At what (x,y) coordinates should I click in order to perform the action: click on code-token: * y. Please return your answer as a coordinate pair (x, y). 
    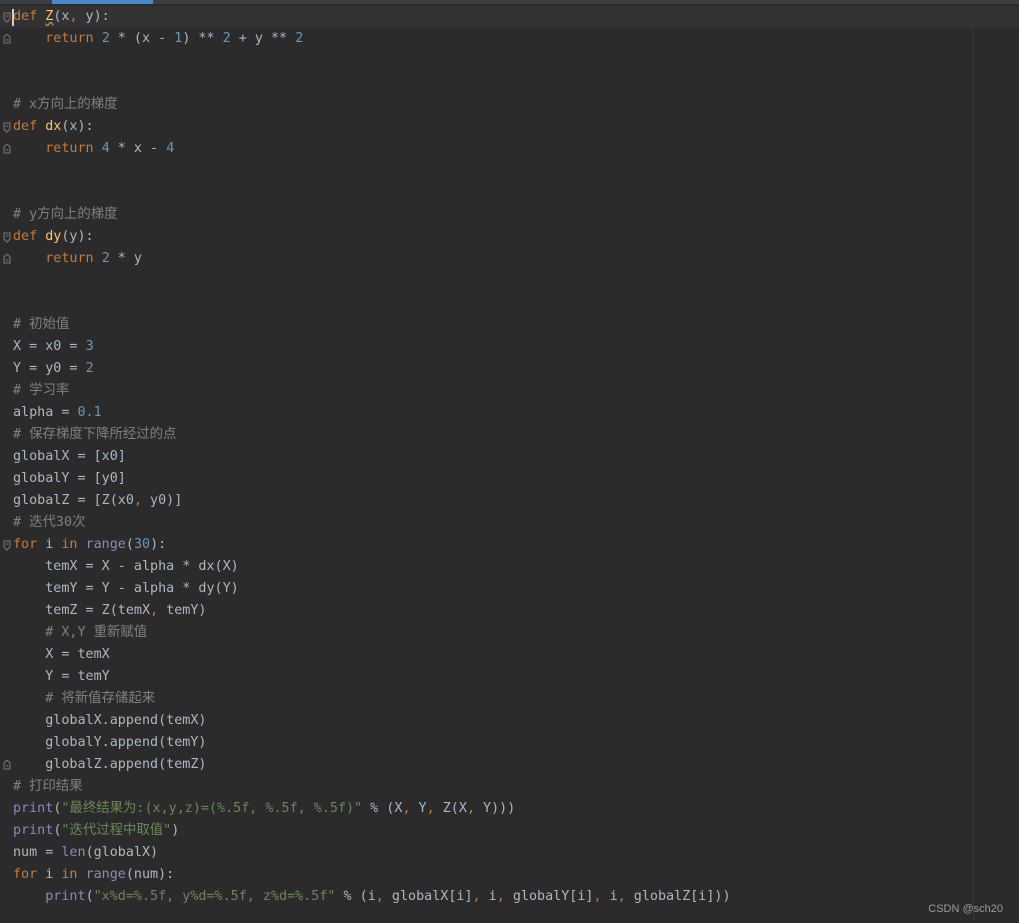
    Looking at the image, I should click on (125, 258).